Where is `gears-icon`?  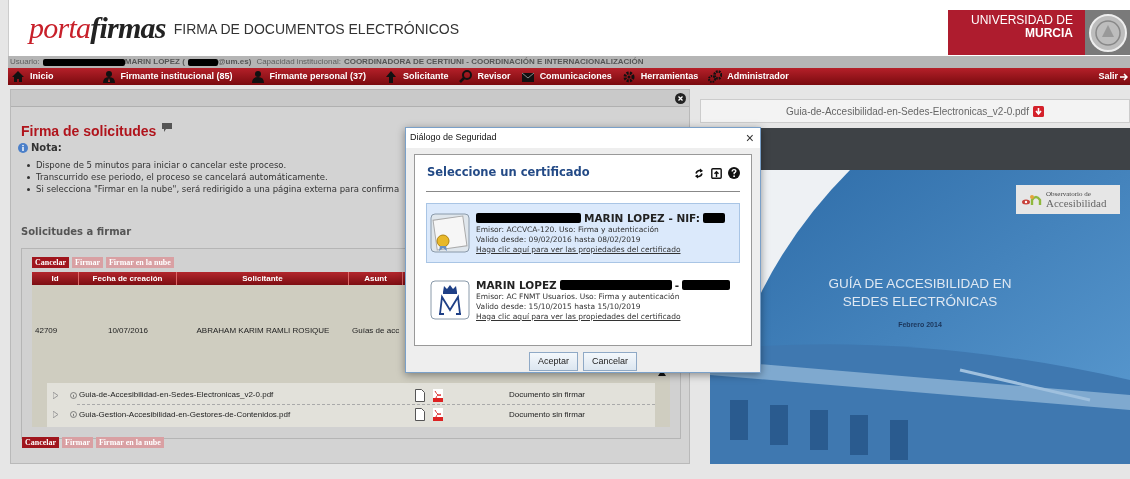 gears-icon is located at coordinates (715, 76).